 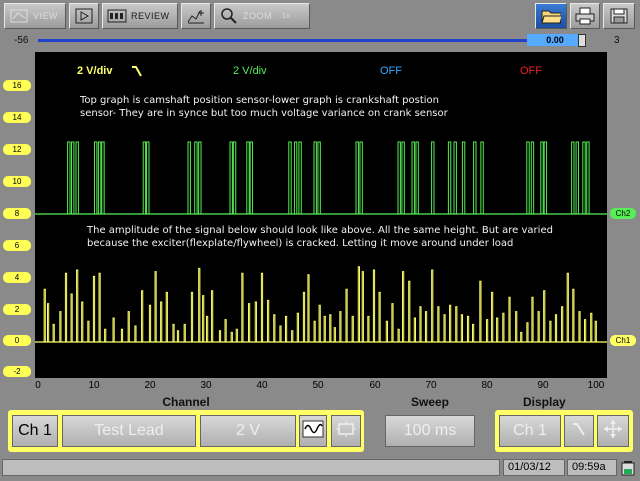 I want to click on save-button, so click(x=619, y=16).